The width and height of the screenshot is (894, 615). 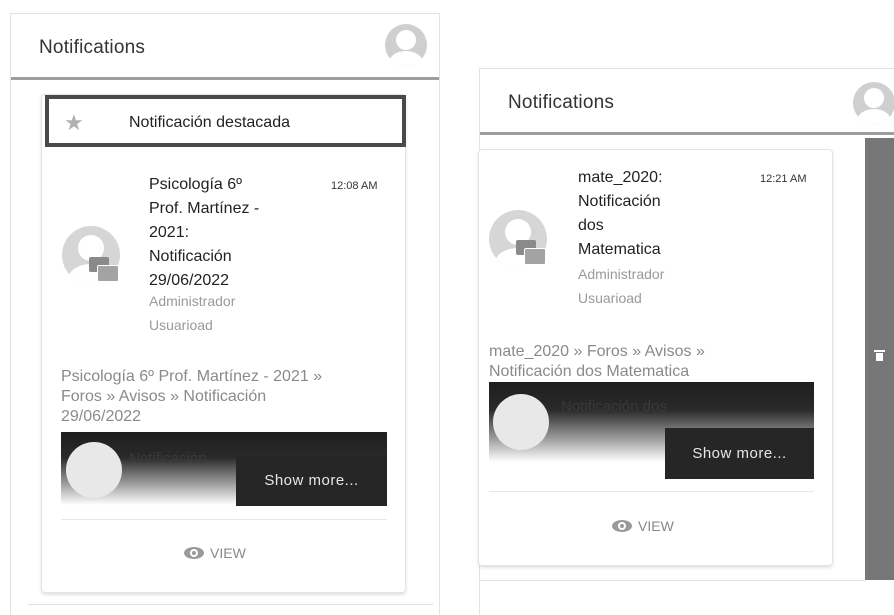 I want to click on subject-line: 2021:, so click(x=169, y=232).